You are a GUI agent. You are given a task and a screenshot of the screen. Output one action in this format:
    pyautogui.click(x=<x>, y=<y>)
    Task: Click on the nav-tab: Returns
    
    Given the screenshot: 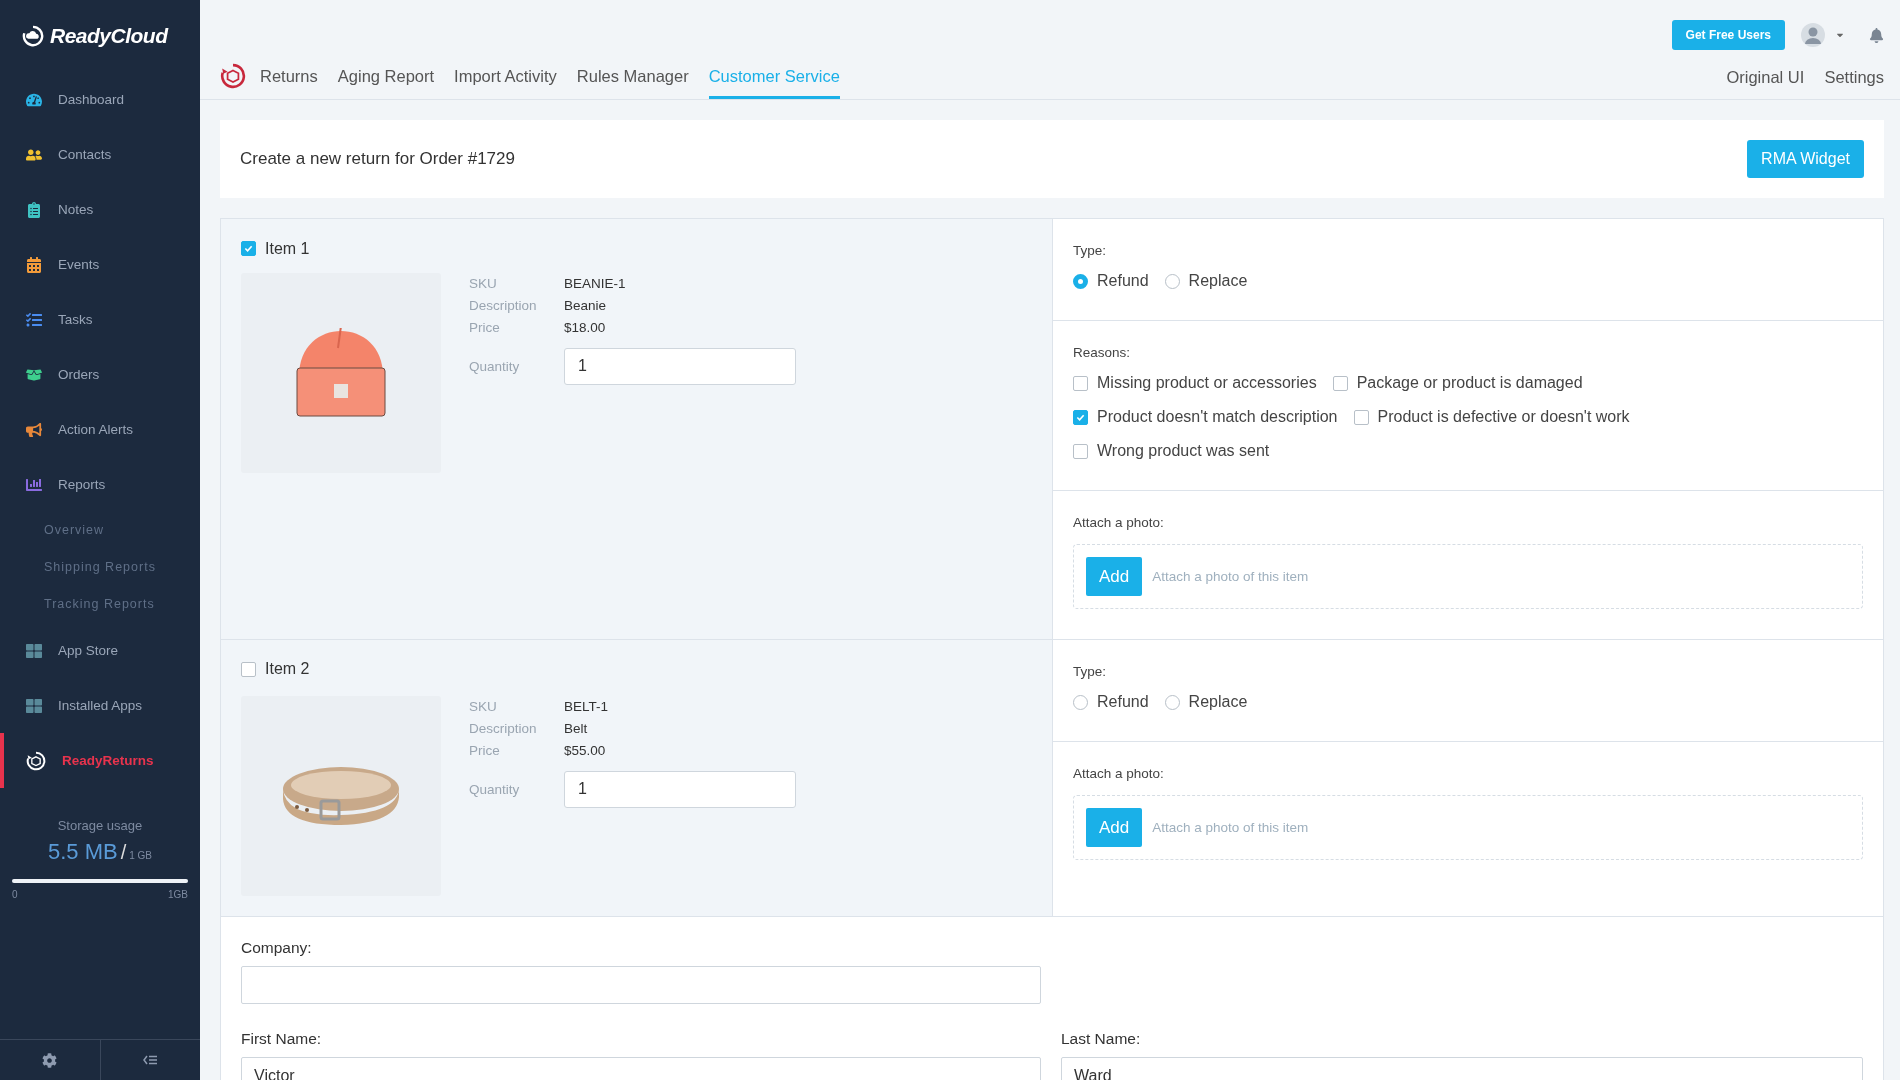 What is the action you would take?
    pyautogui.click(x=289, y=83)
    